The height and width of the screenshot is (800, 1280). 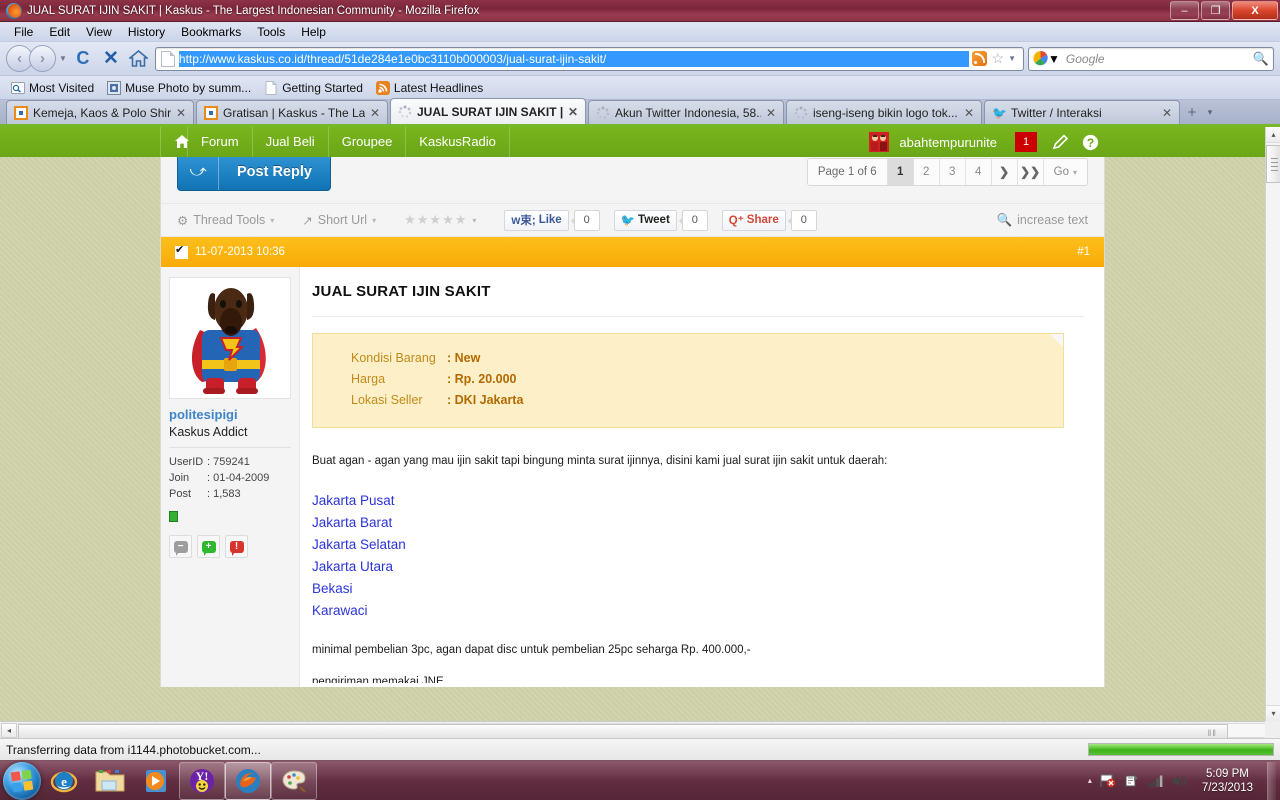 What do you see at coordinates (998, 58) in the screenshot?
I see `bookmark-star-icon: ☆` at bounding box center [998, 58].